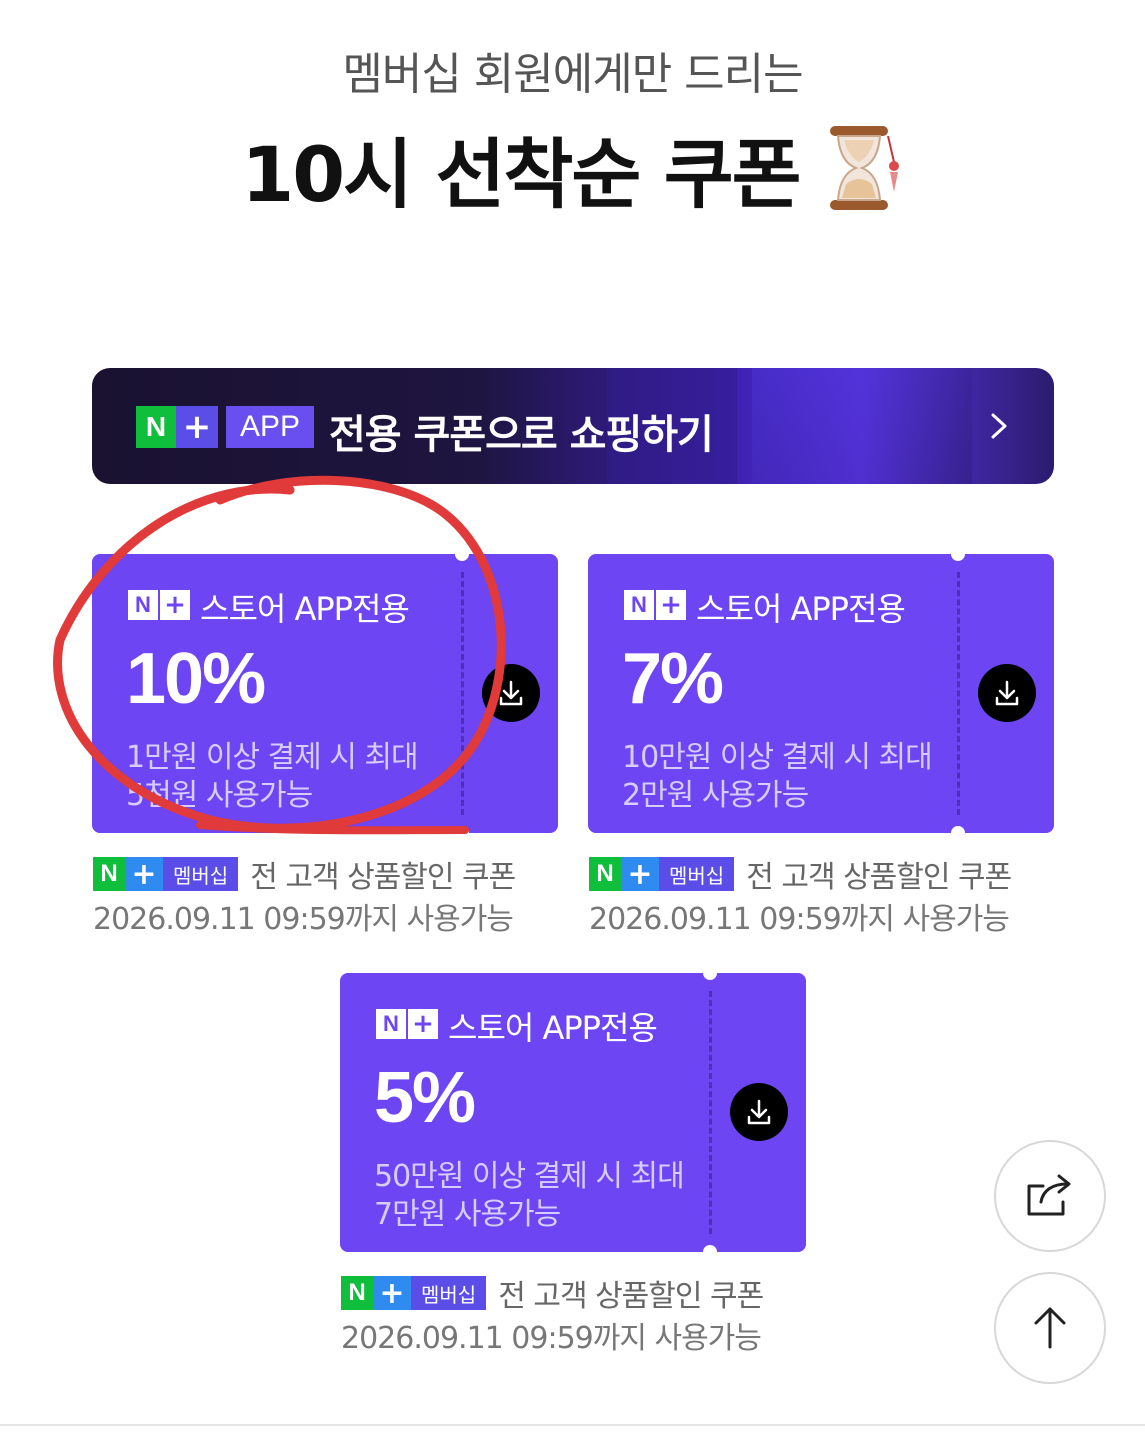 The width and height of the screenshot is (1145, 1440). I want to click on header-title-row: 10시 선착순 쿠폰, so click(572, 168).